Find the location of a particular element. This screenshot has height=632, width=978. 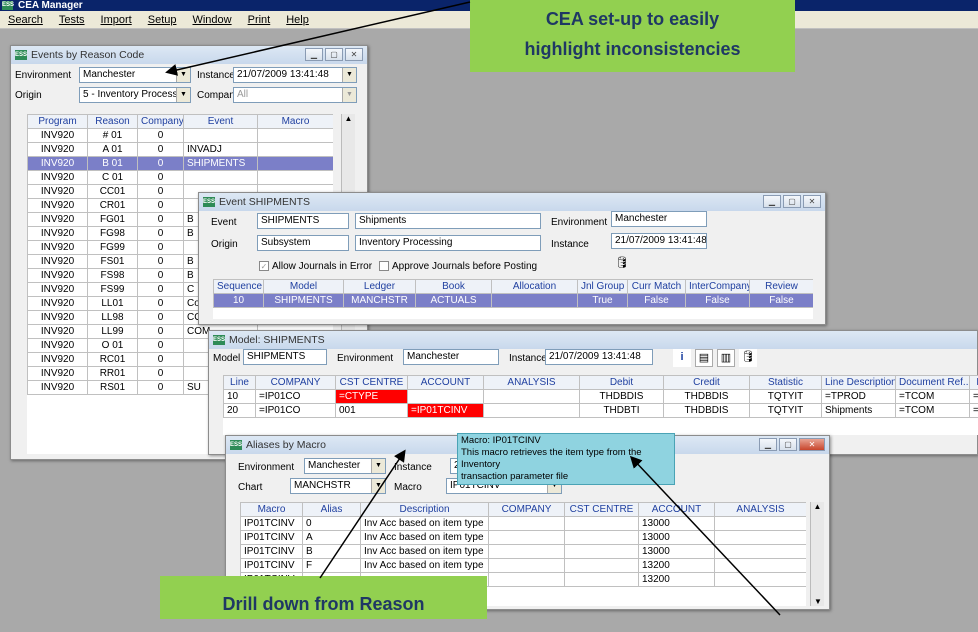

table-row: INV920# 010 is located at coordinates (181, 136).